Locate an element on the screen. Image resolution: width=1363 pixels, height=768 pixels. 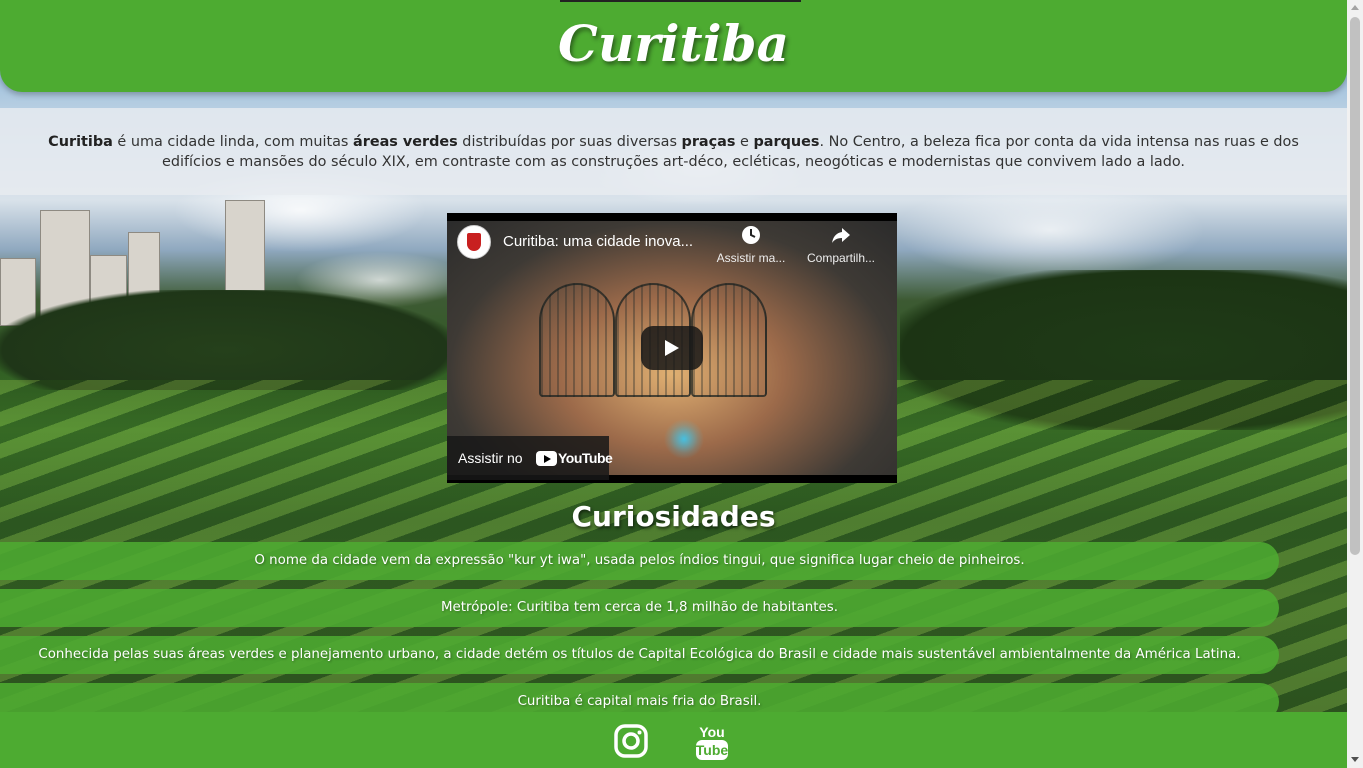
coat-of-arms-shape is located at coordinates (474, 242).